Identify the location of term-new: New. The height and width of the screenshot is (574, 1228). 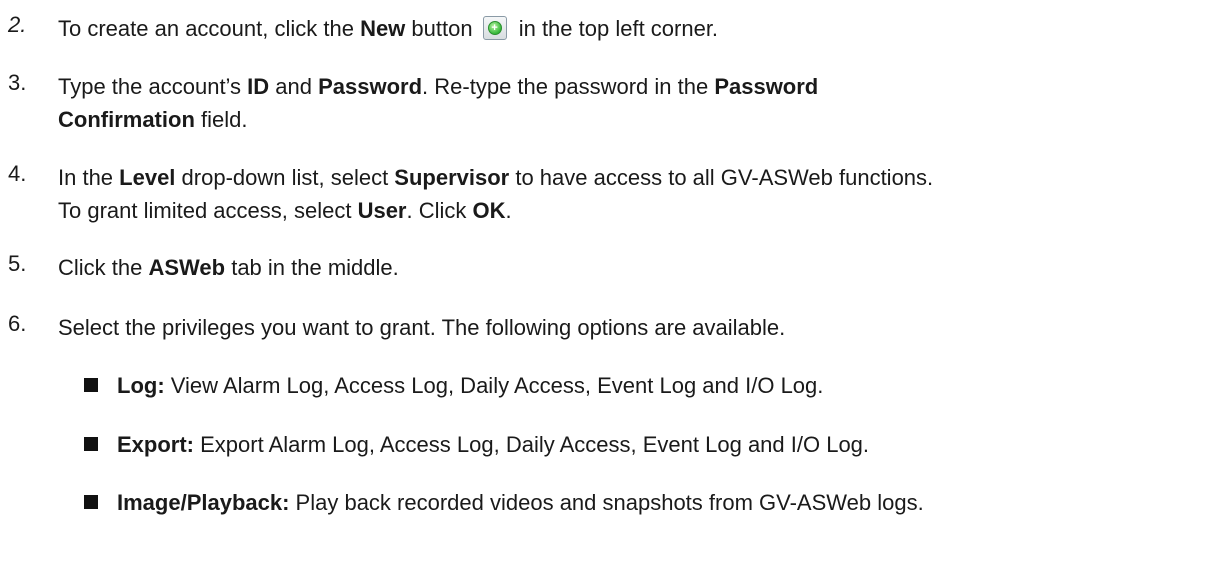
(383, 28).